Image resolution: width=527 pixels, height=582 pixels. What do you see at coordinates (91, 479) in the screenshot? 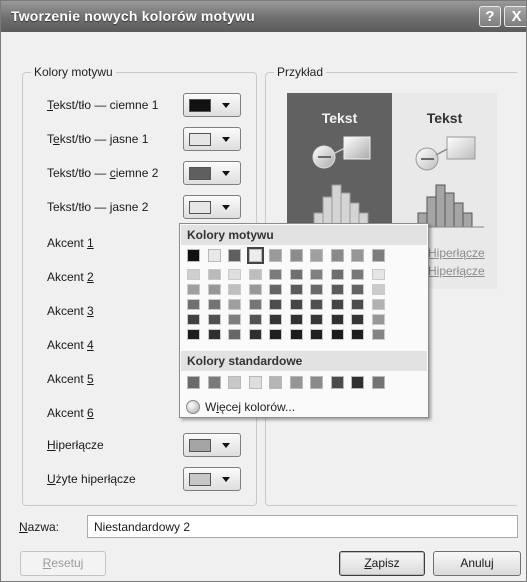
I see `color-row-label: Użyte hiperłącze` at bounding box center [91, 479].